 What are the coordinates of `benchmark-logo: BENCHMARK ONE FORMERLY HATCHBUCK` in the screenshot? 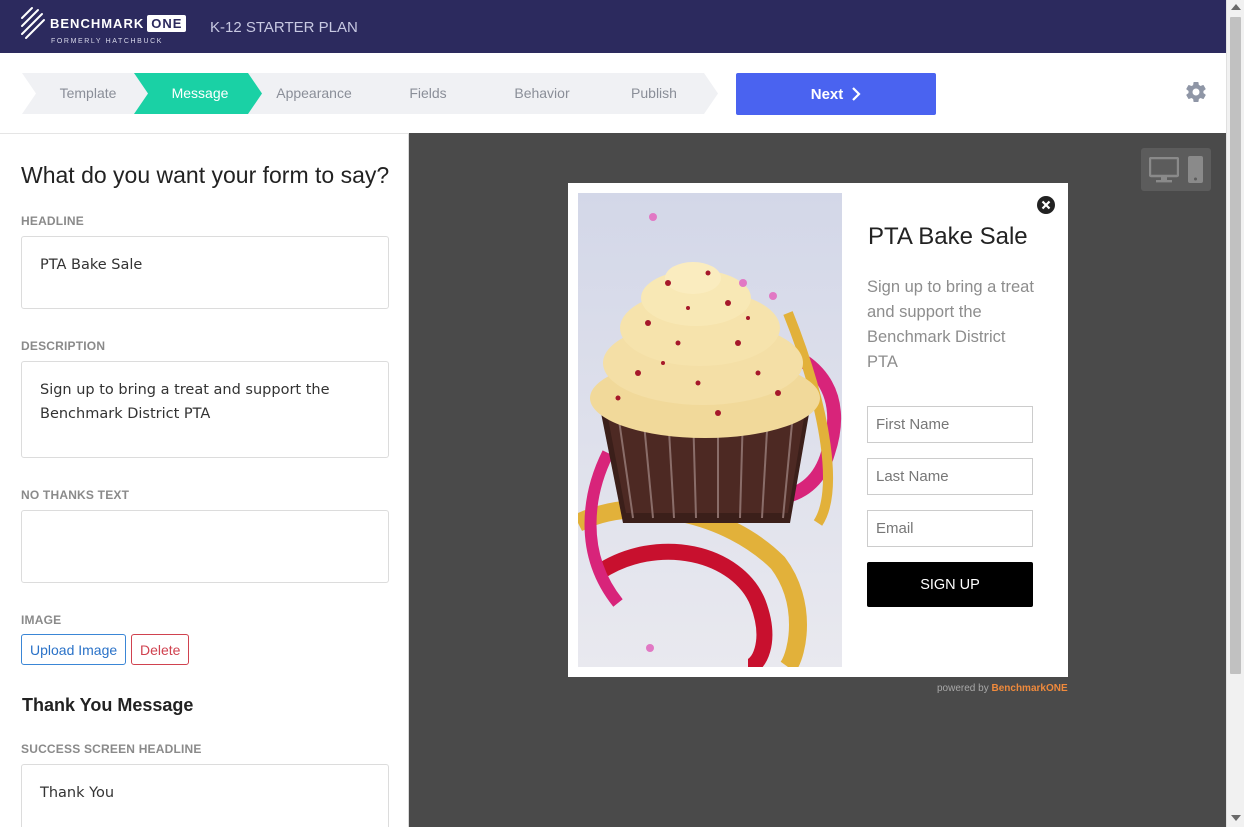 It's located at (105, 27).